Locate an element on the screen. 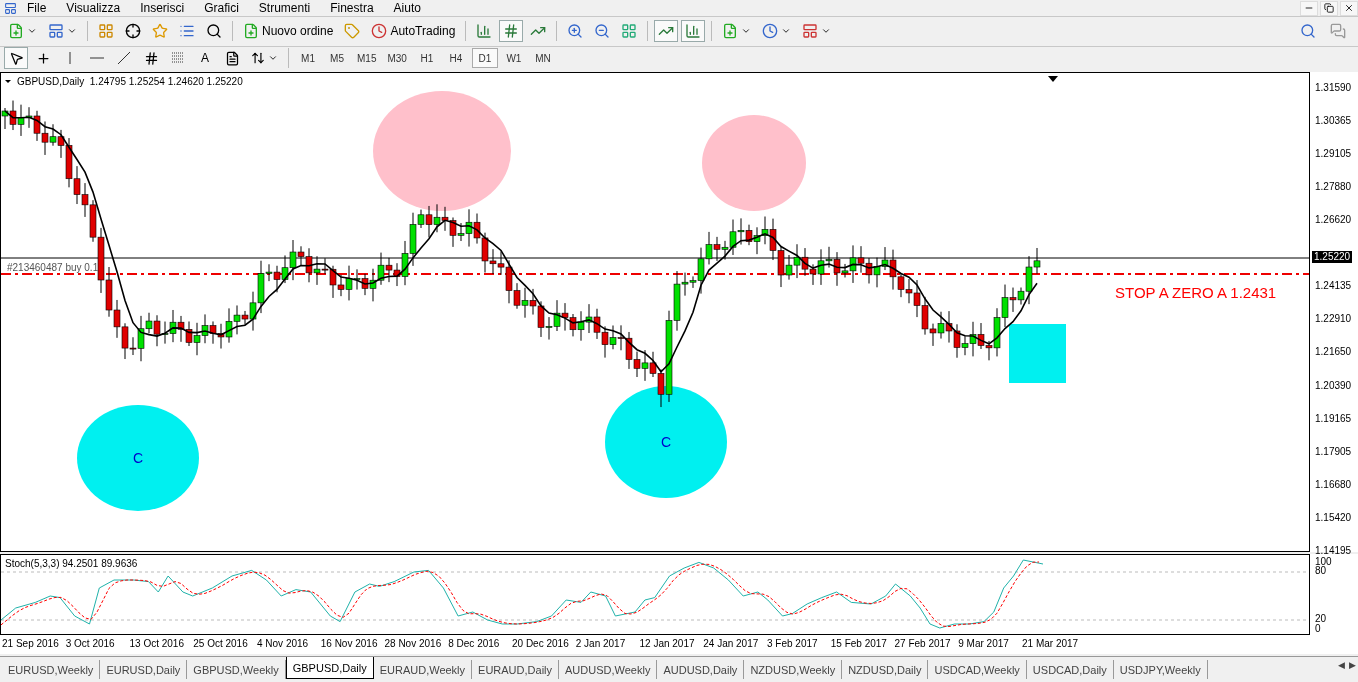 This screenshot has height=682, width=1358. date-label: 24 Jan 2017 is located at coordinates (731, 644).